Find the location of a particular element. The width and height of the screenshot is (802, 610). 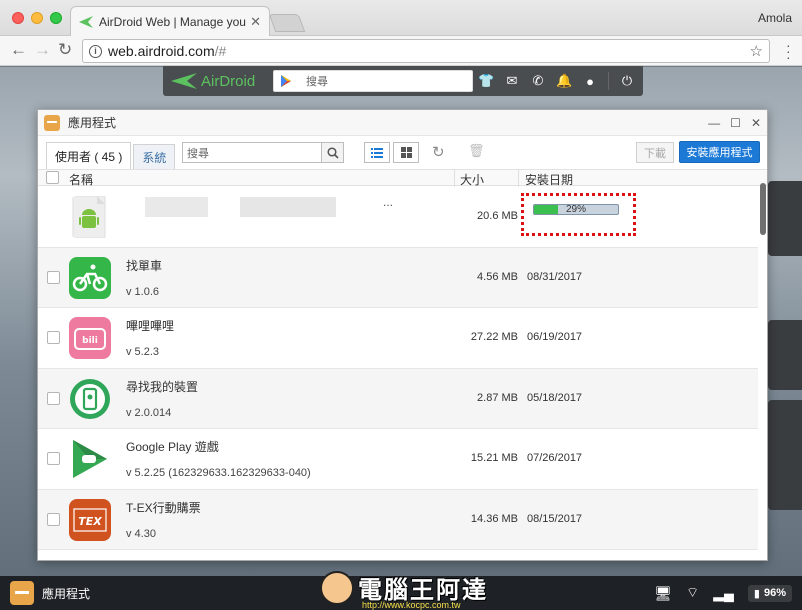

mail-add-icon: ✉ is located at coordinates (512, 81).